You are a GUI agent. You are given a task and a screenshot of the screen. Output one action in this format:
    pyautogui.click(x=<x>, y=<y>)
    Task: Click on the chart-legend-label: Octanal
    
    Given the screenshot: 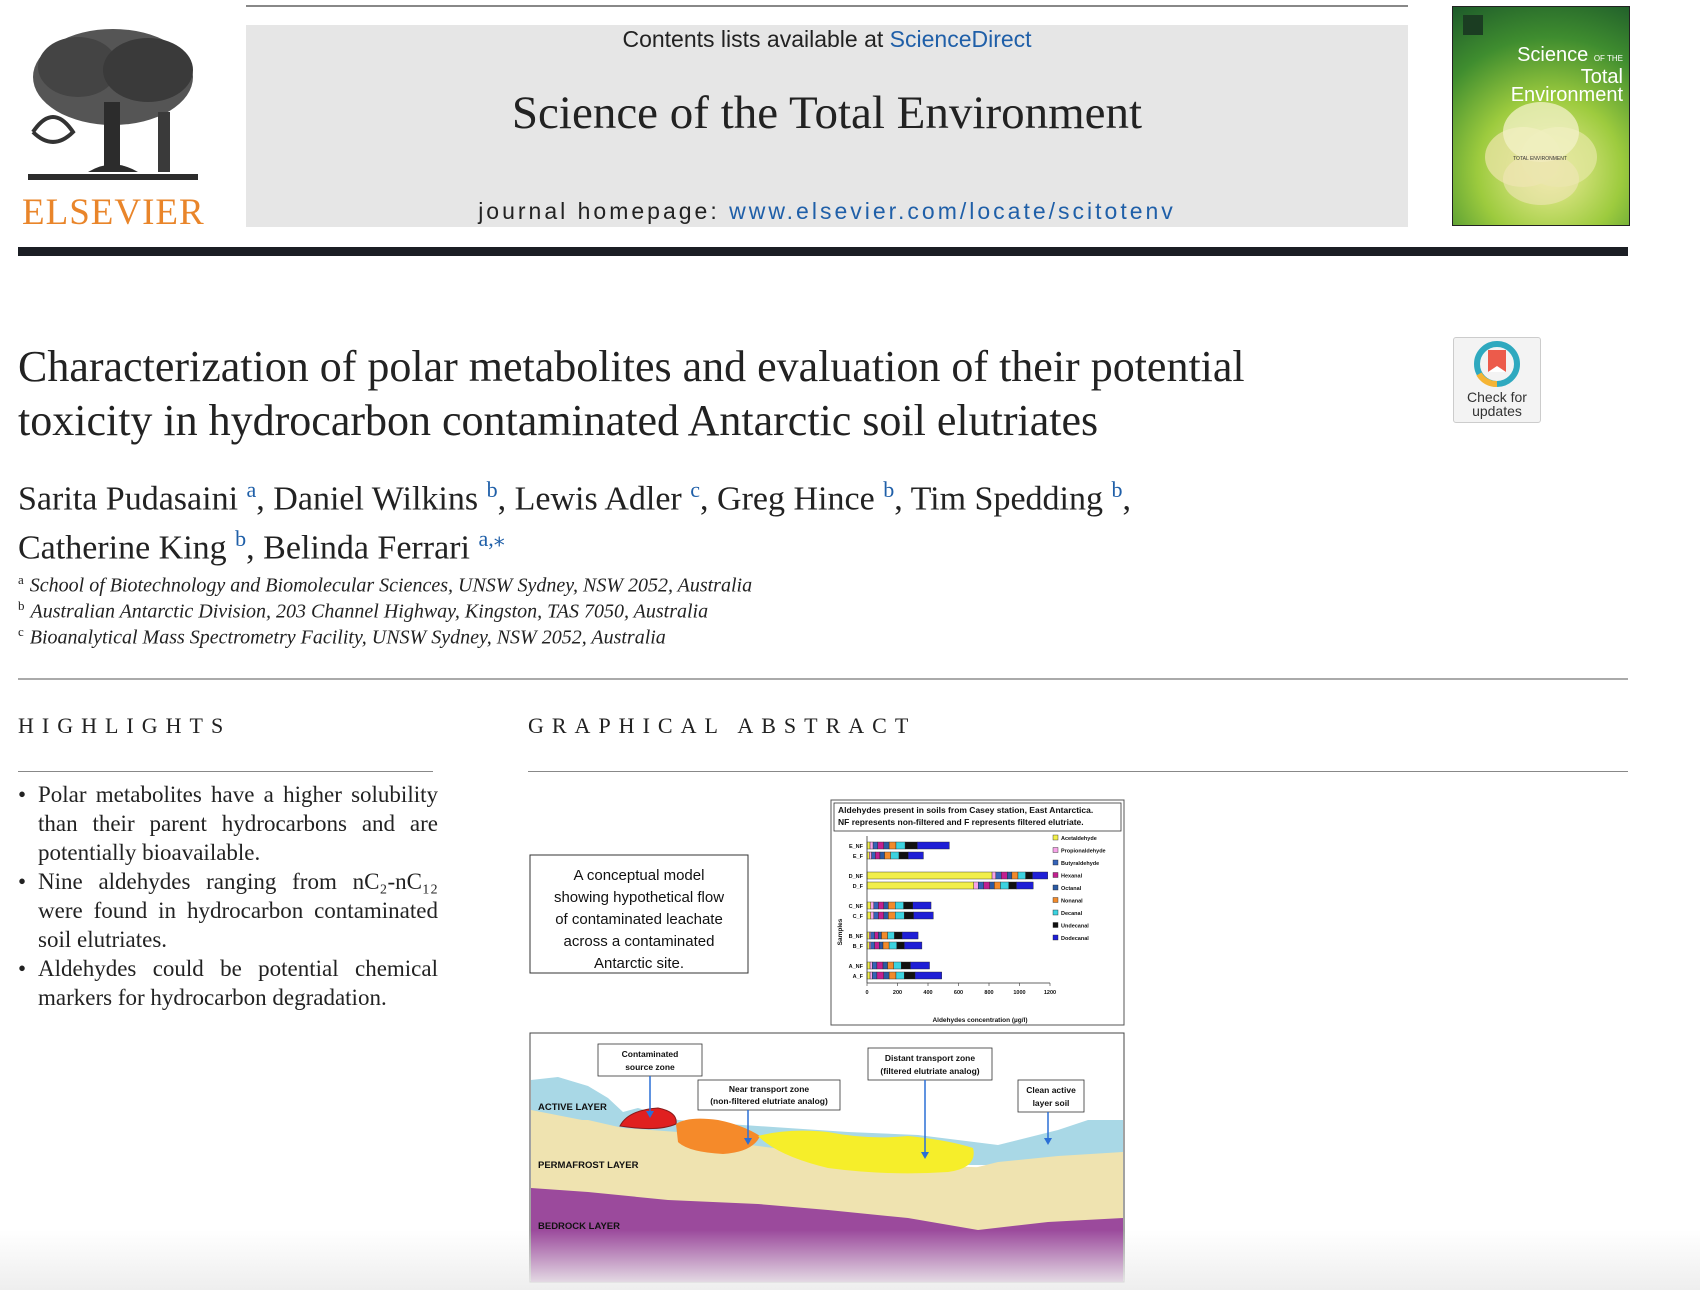 What is the action you would take?
    pyautogui.click(x=1071, y=889)
    